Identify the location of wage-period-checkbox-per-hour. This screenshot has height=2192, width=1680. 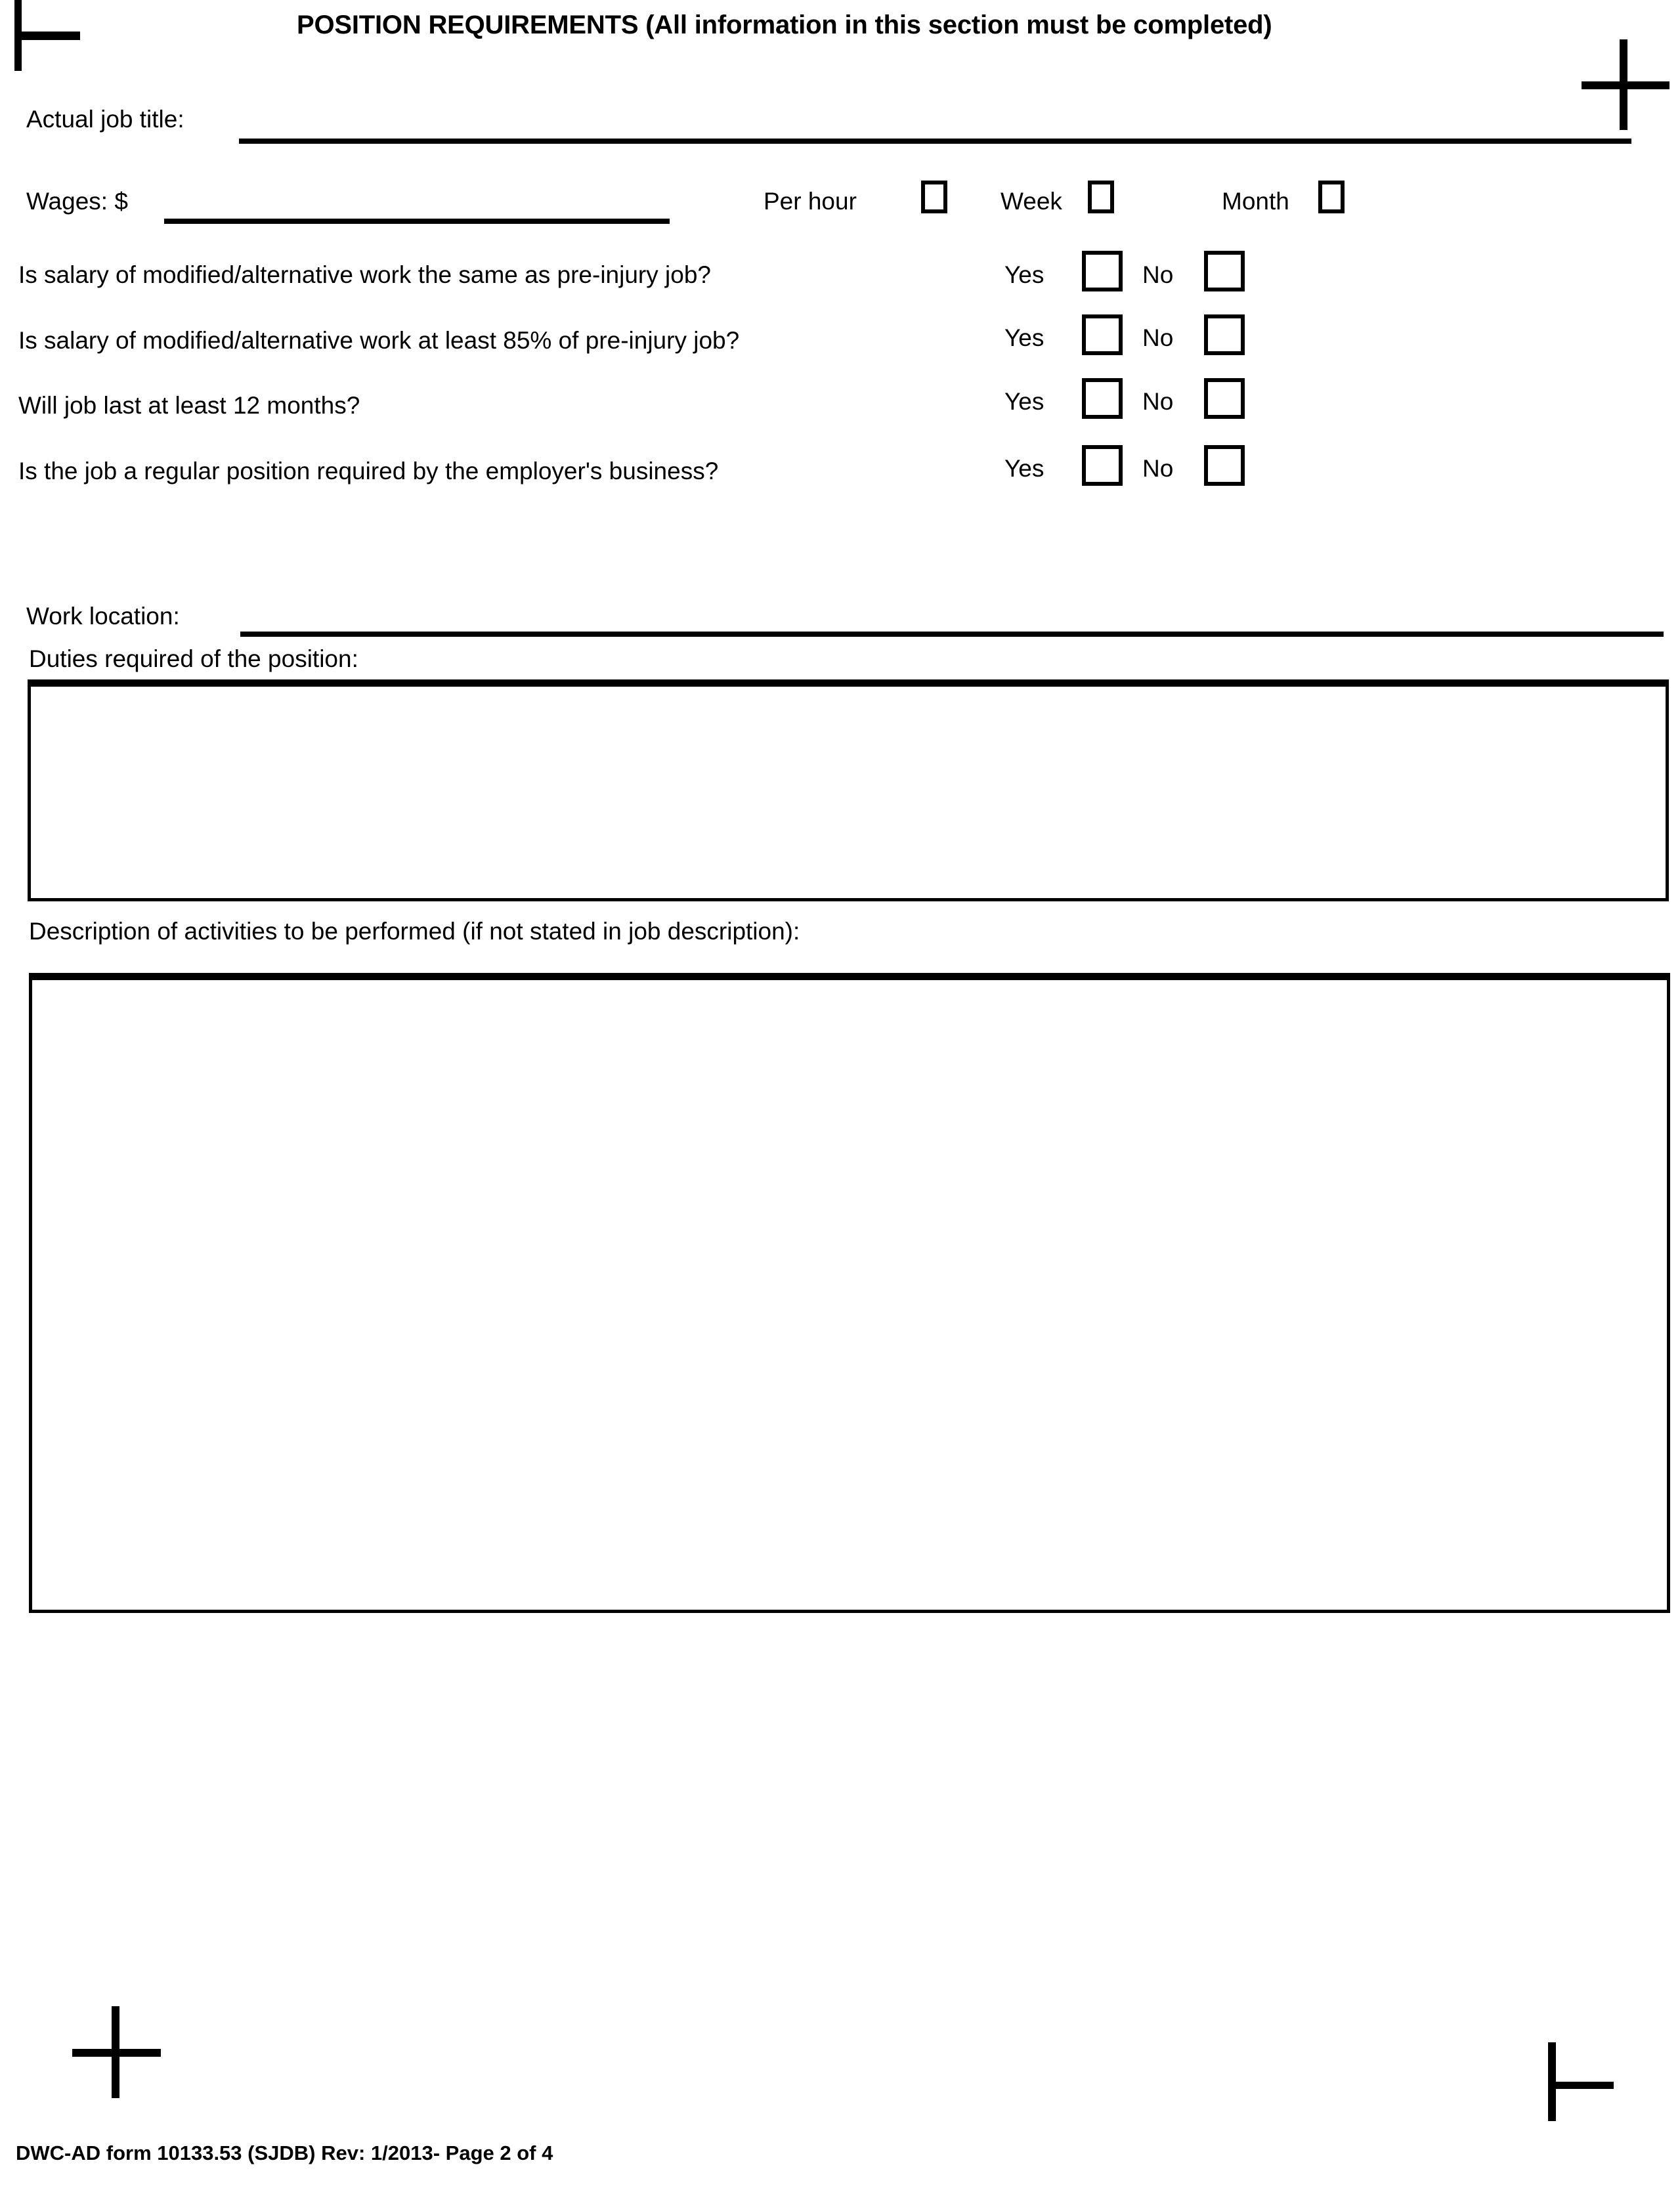
(934, 197).